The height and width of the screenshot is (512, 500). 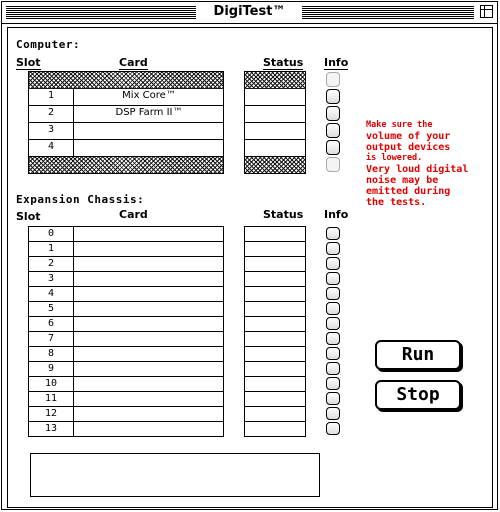 What do you see at coordinates (51, 148) in the screenshot?
I see `computer-slot-cell: 4` at bounding box center [51, 148].